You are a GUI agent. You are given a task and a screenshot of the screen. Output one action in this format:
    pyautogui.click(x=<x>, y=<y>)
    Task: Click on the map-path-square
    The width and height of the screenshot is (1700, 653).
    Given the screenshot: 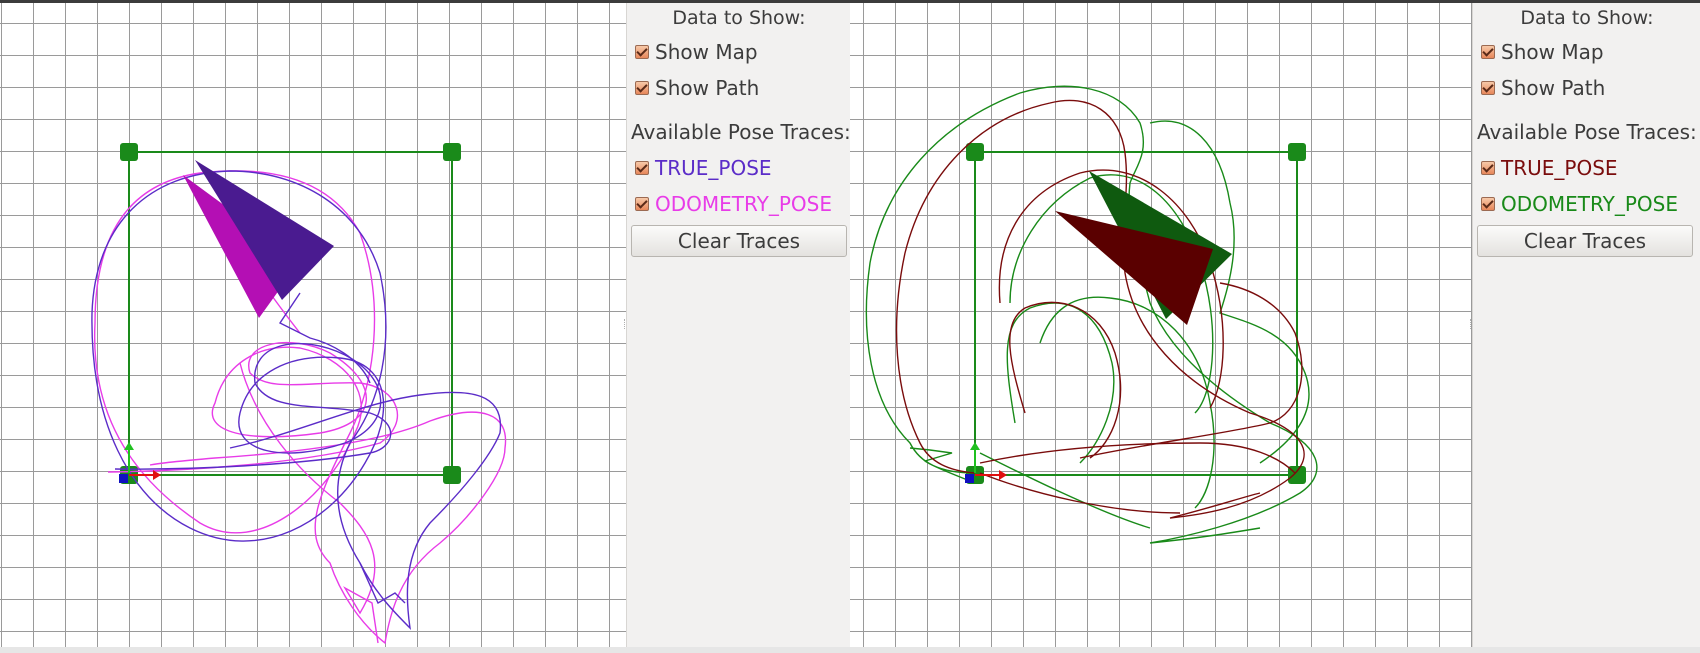 What is the action you would take?
    pyautogui.click(x=290, y=313)
    